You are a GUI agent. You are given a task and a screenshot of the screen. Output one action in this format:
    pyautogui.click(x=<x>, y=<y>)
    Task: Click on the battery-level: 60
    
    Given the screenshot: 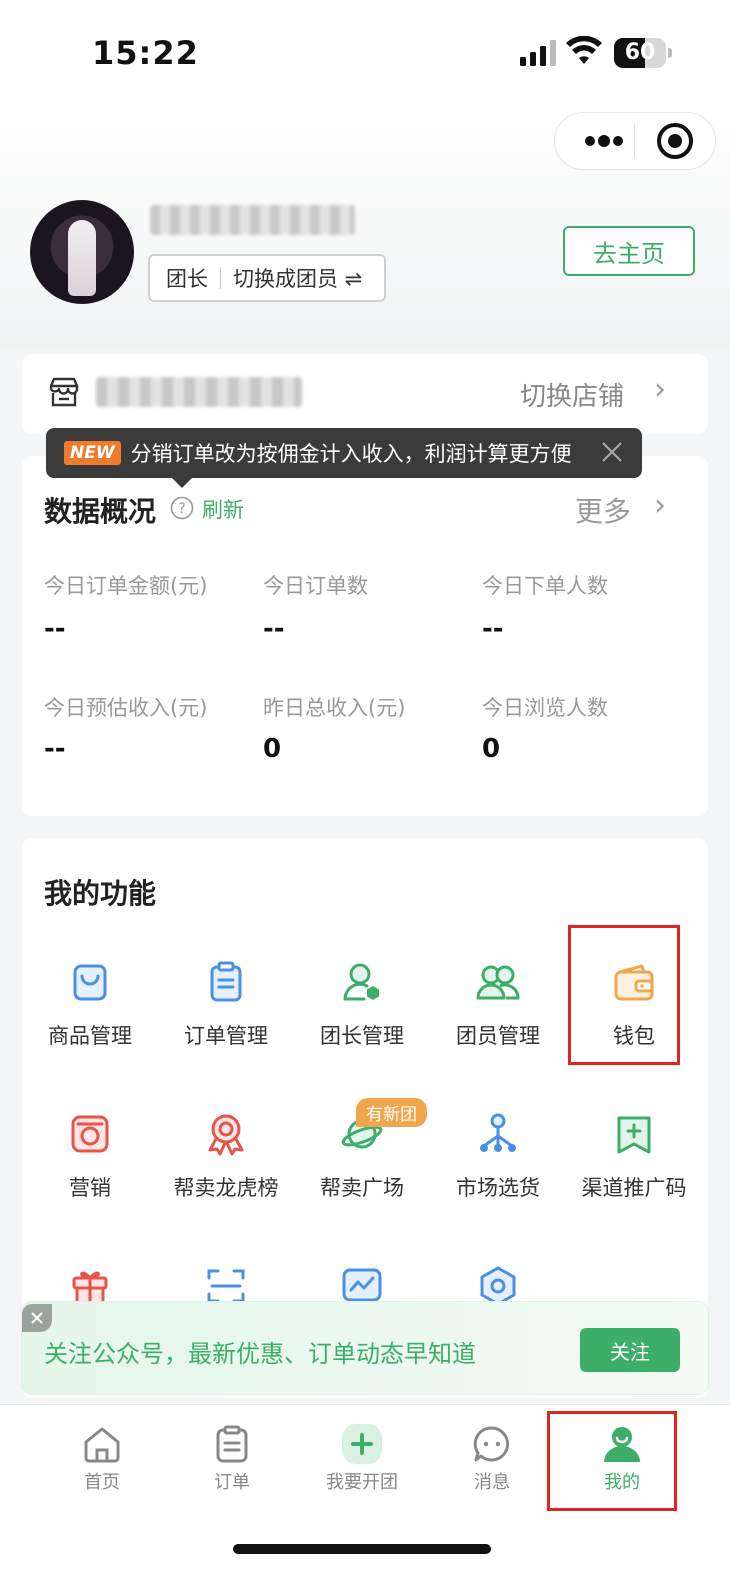 What is the action you would take?
    pyautogui.click(x=640, y=52)
    